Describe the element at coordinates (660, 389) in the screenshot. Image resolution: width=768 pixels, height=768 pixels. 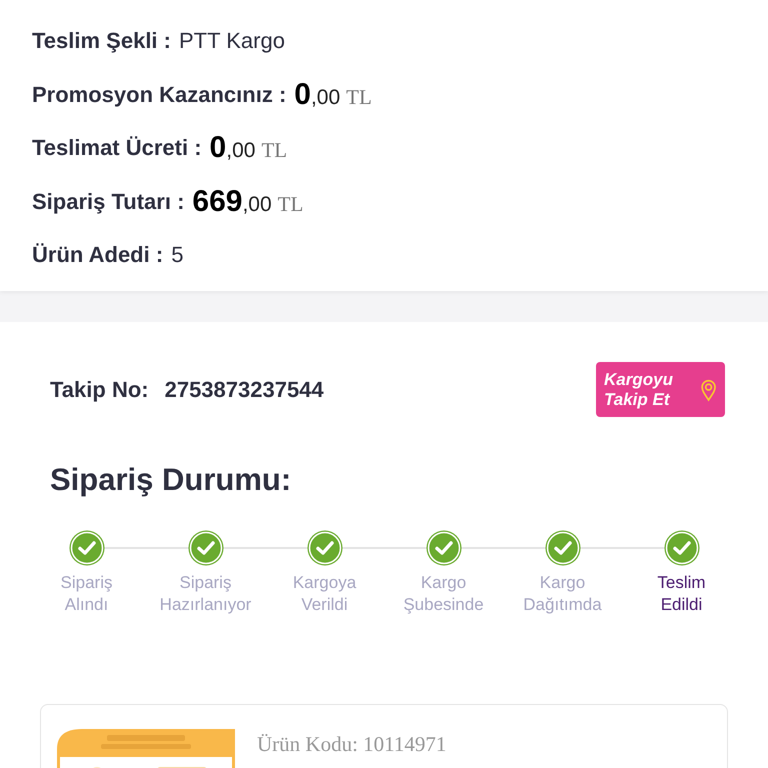
I see `track-cargo-button: Kargoyu Takip Et` at that location.